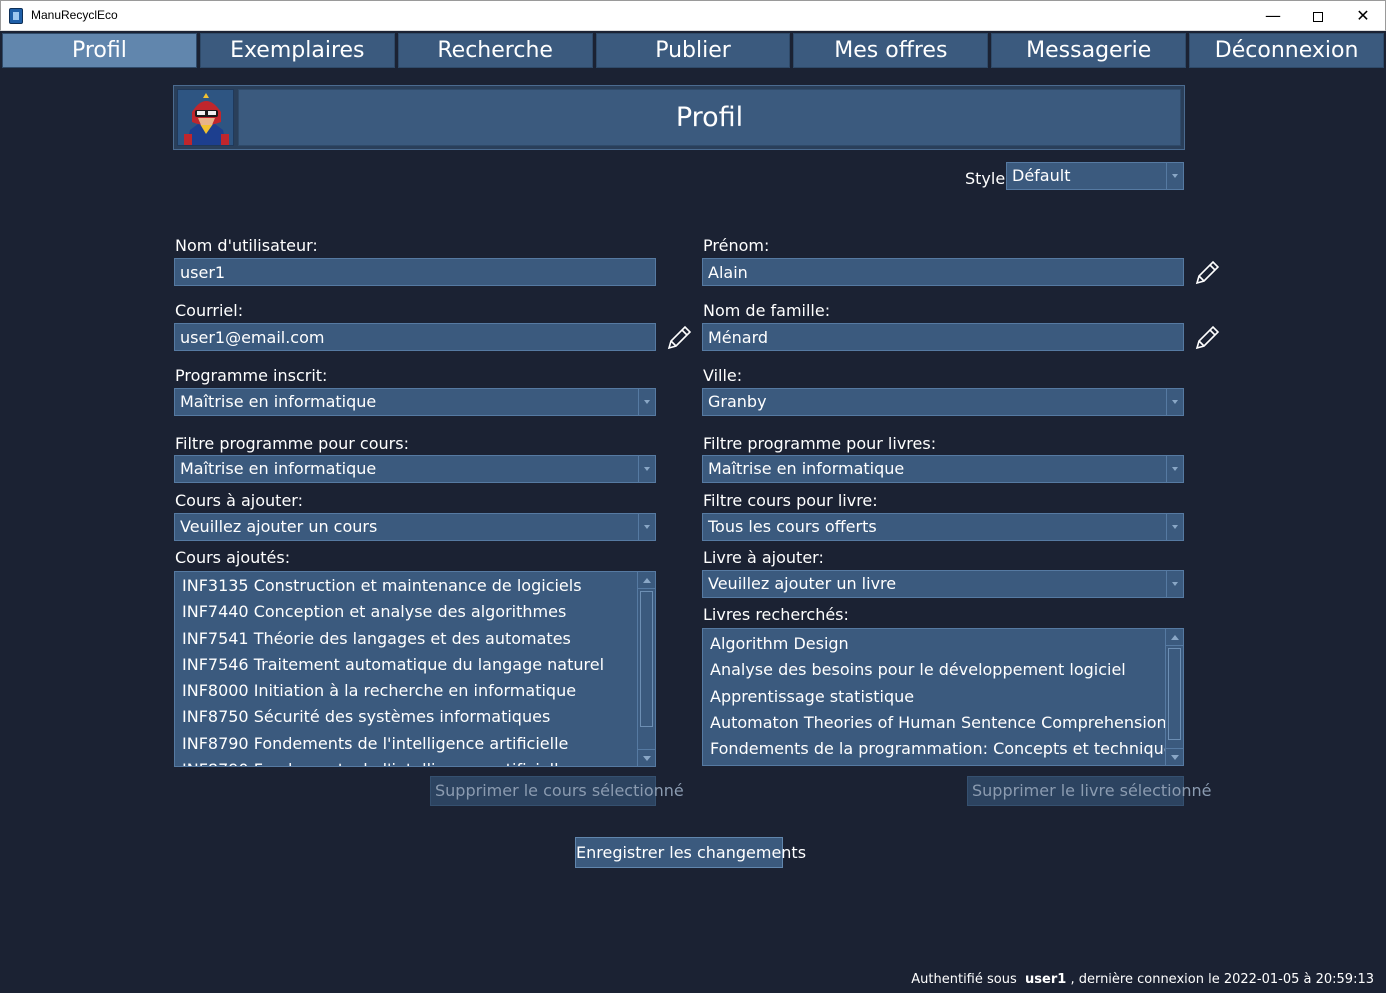  I want to click on program-select-value: Maîtrise en informatique, so click(278, 401).